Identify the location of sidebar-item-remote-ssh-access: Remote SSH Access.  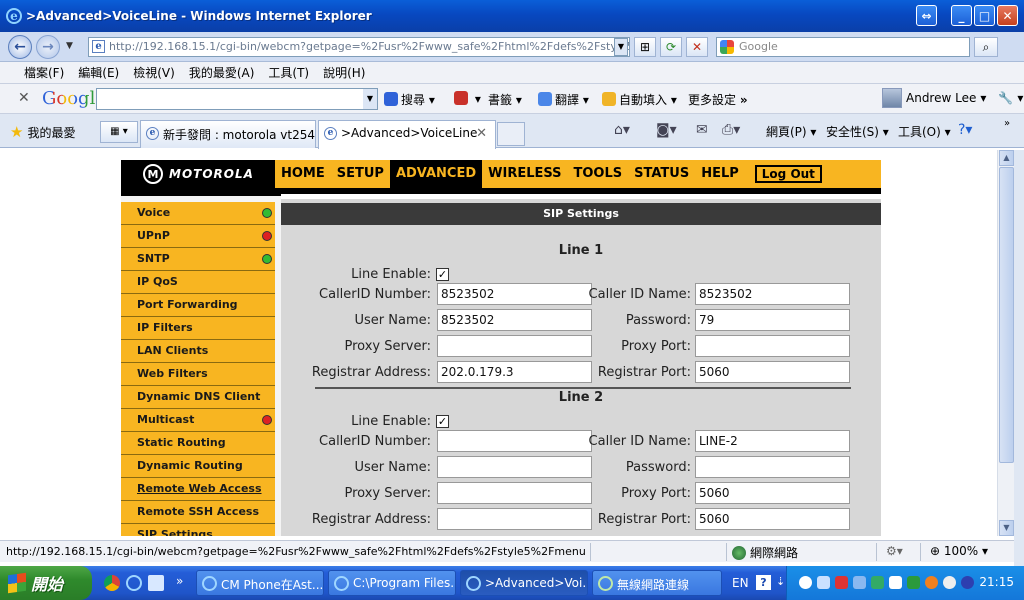
(198, 512).